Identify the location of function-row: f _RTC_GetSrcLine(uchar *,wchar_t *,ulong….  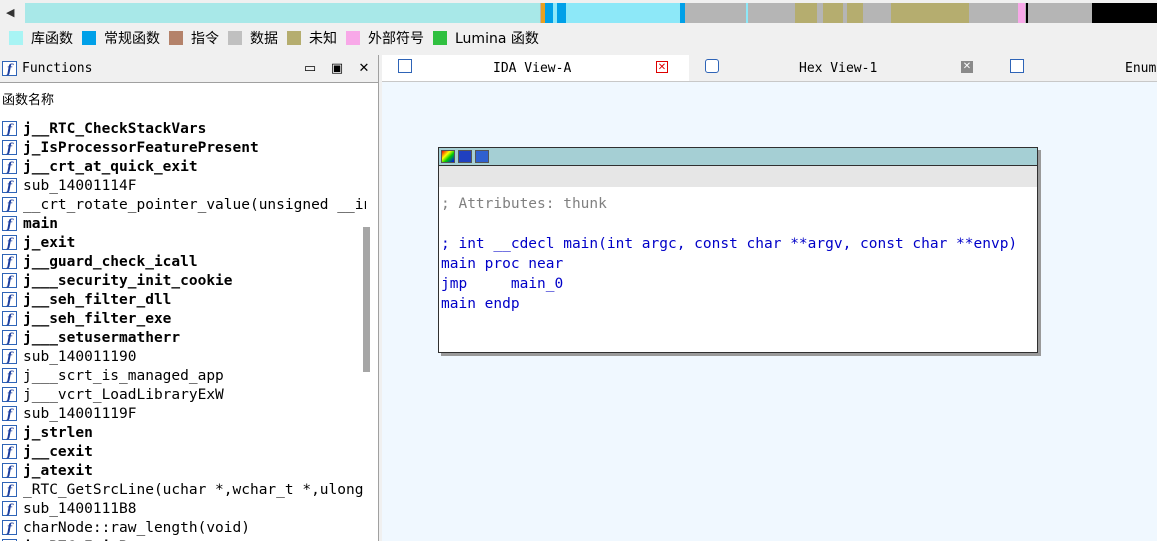
(183, 489).